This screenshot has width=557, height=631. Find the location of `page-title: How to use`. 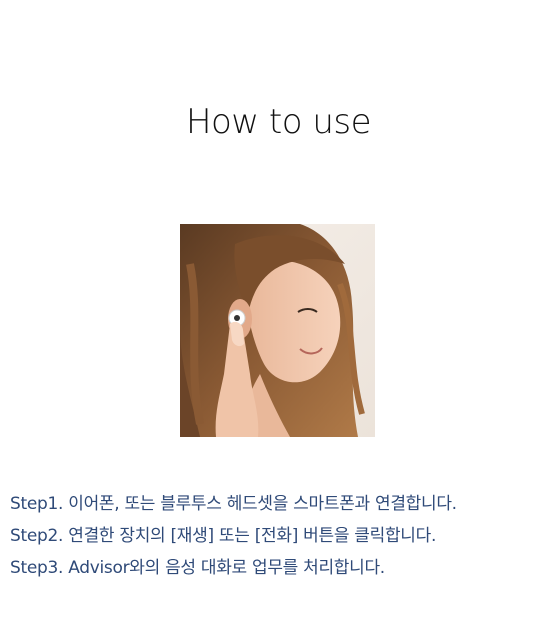

page-title: How to use is located at coordinates (278, 122).